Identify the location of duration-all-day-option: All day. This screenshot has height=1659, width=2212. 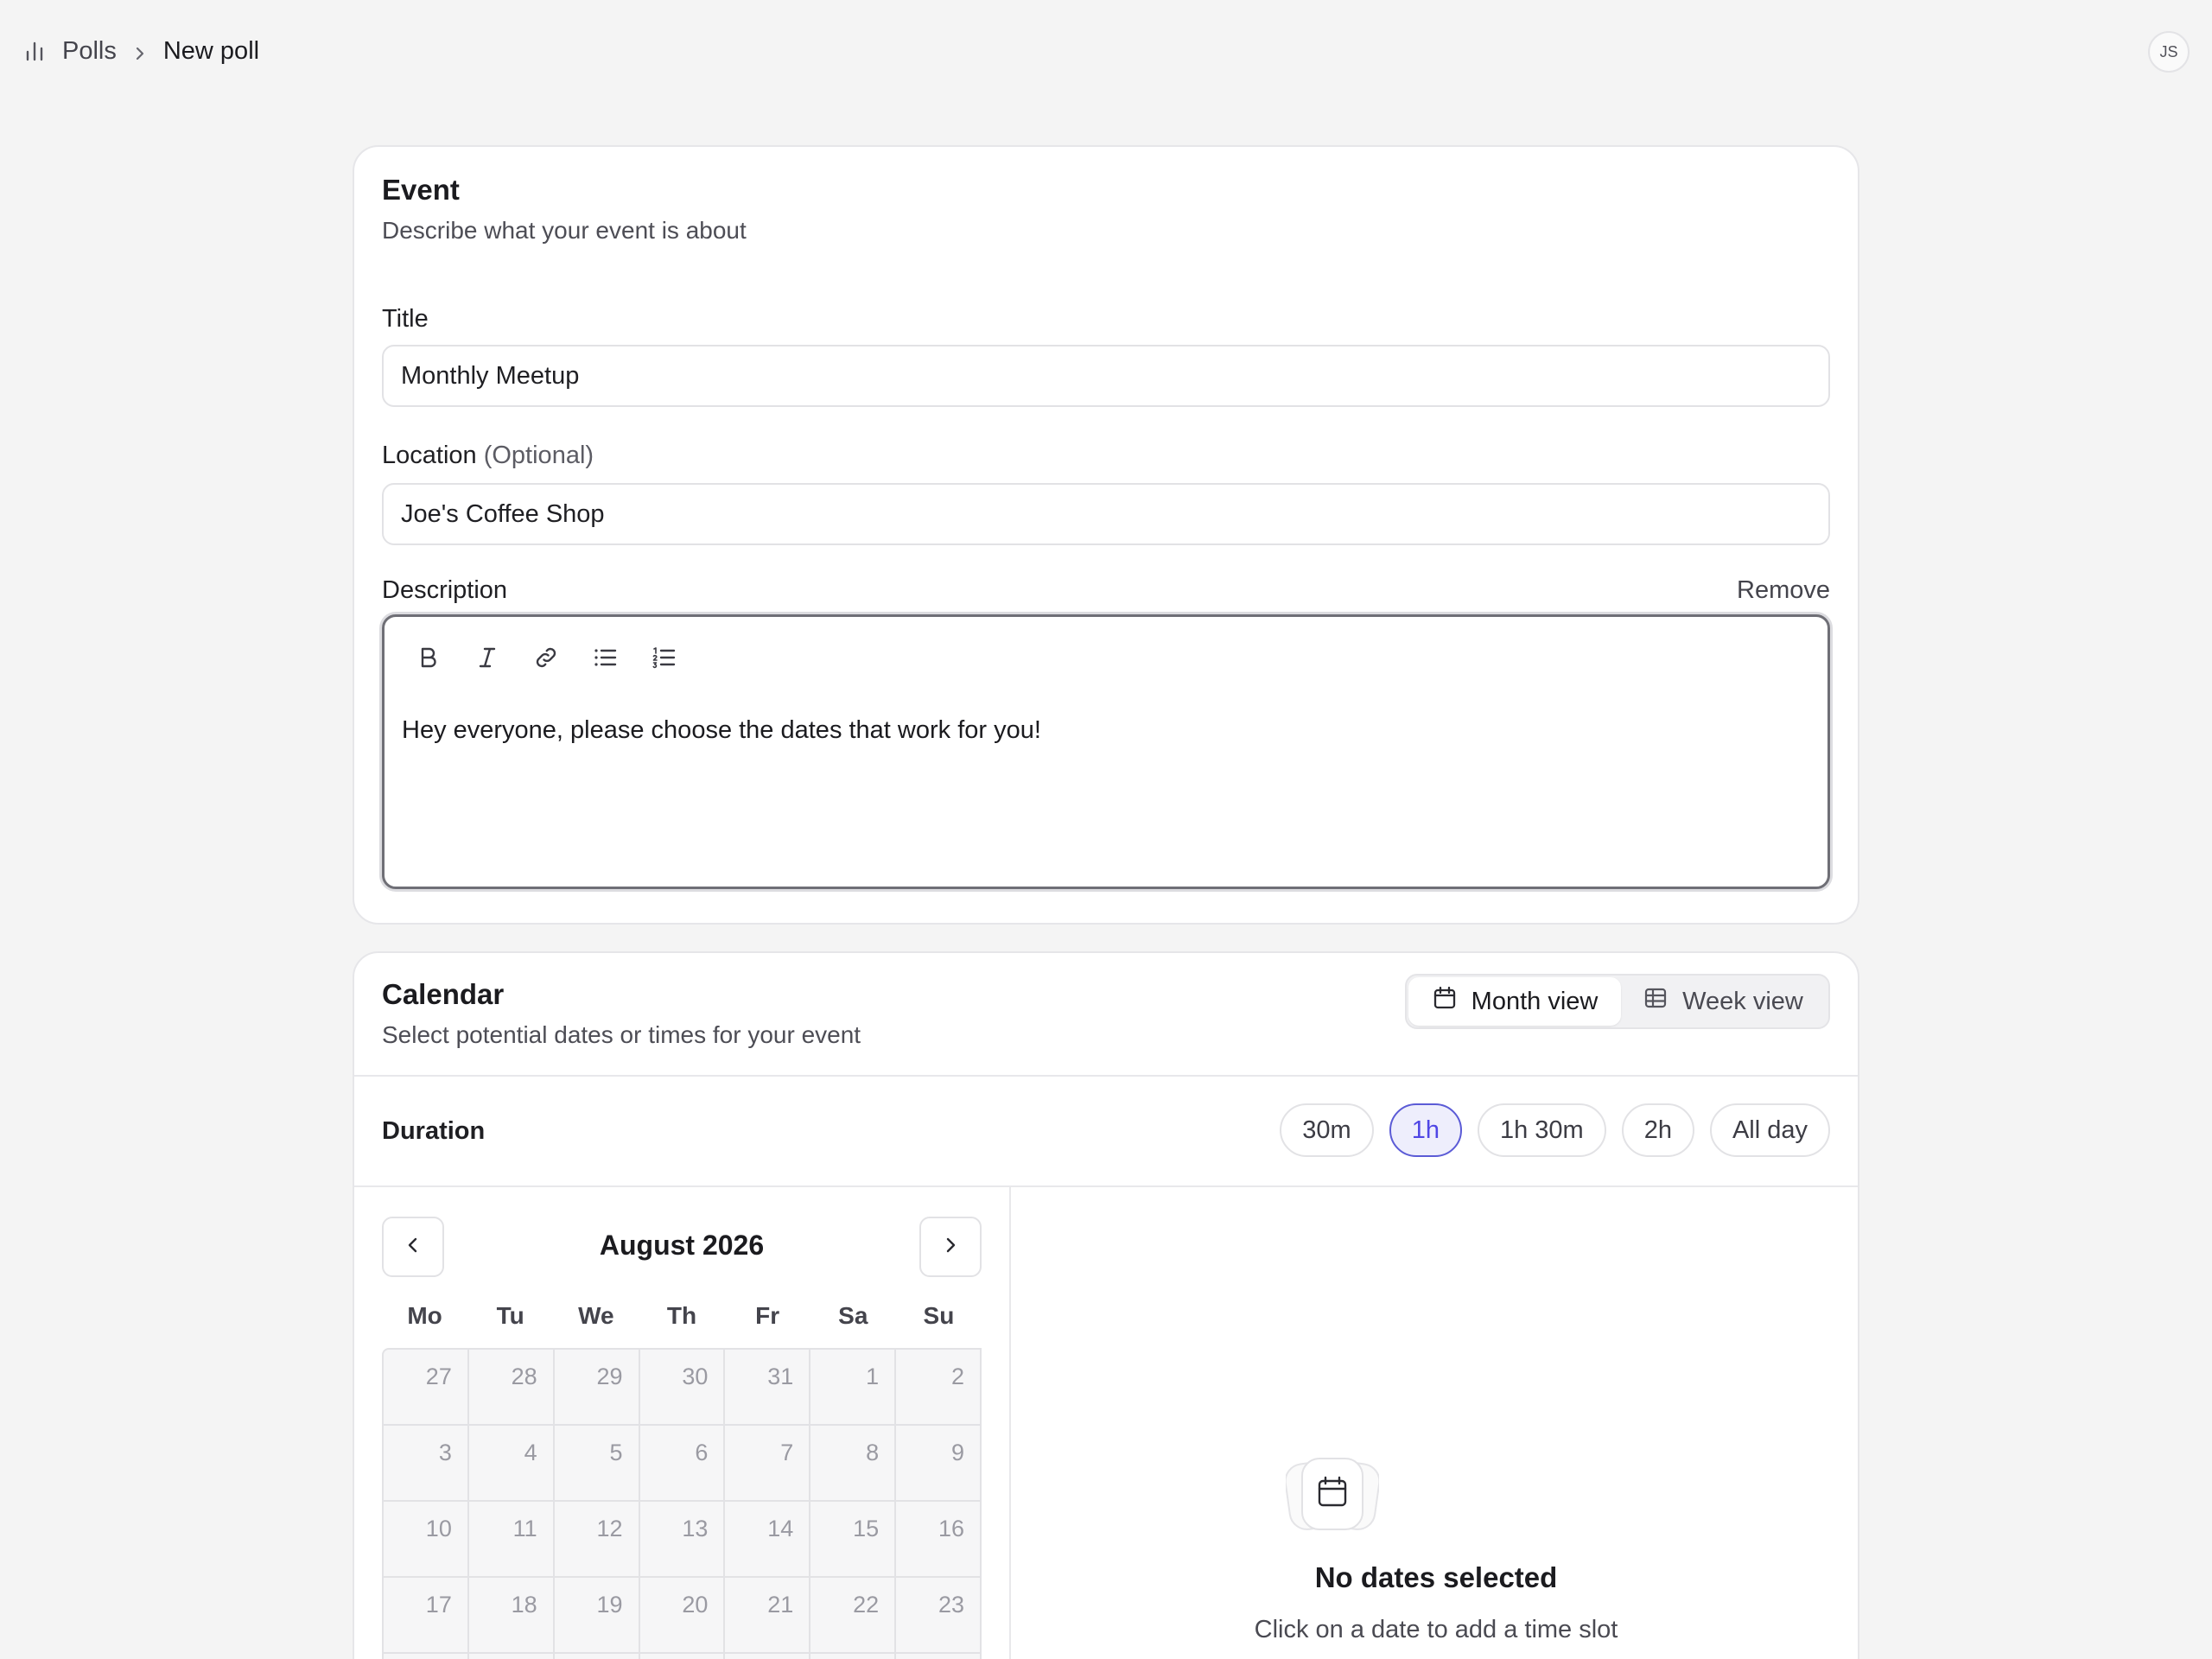
(1769, 1130).